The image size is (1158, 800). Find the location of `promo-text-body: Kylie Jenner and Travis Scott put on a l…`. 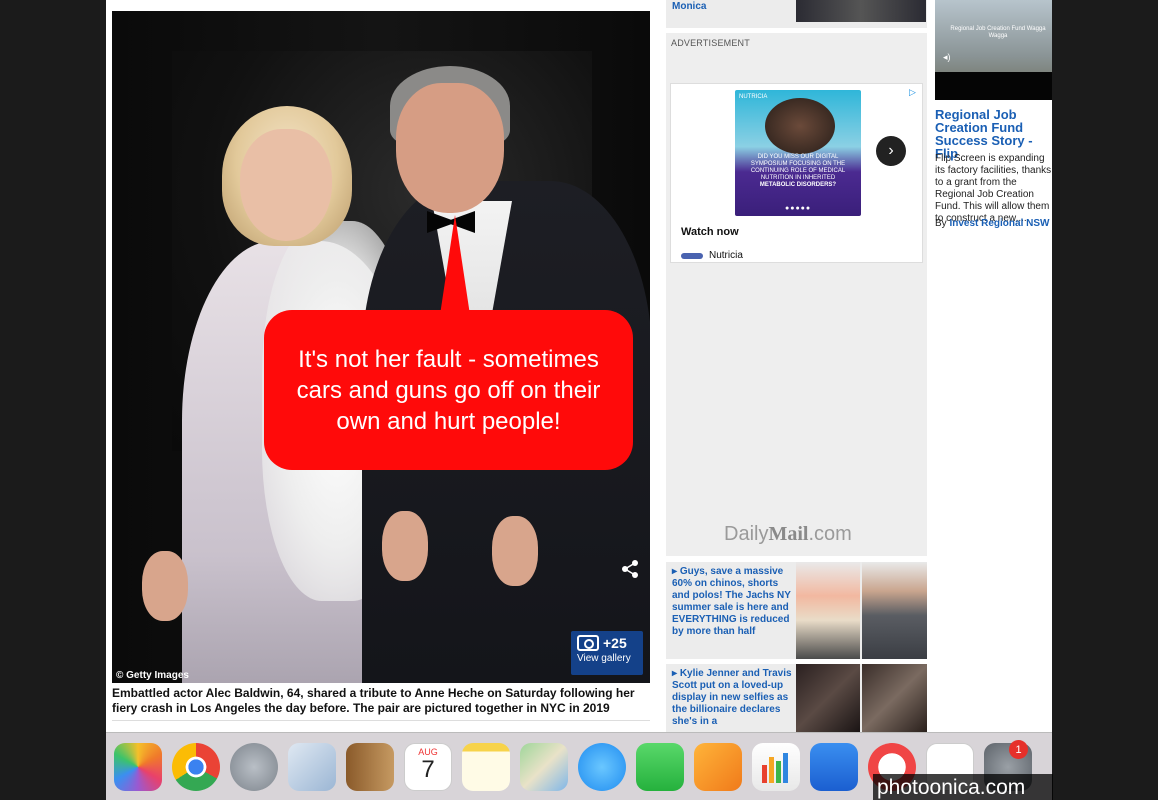

promo-text-body: Kylie Jenner and Travis Scott put on a l… is located at coordinates (732, 697).